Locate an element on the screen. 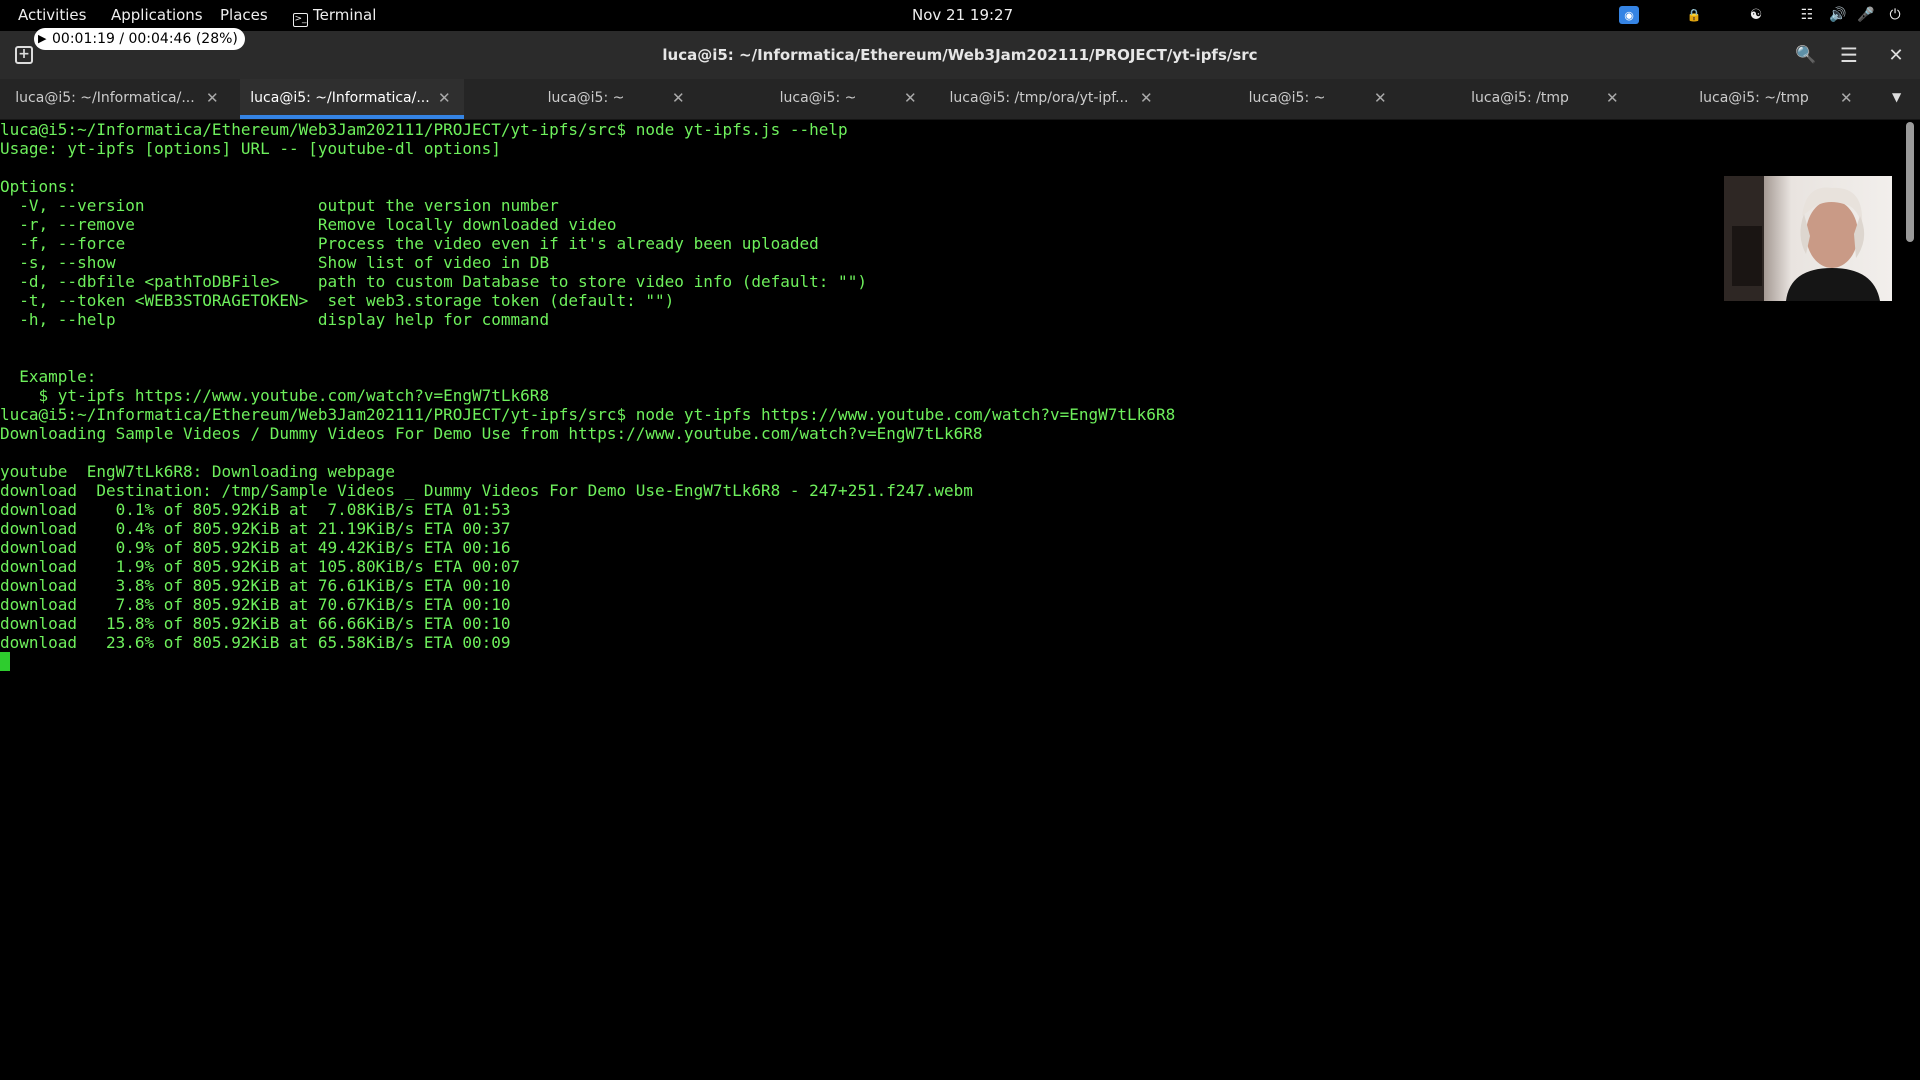 This screenshot has height=1080, width=1920. microphone-icon: 🎤 is located at coordinates (1866, 15).